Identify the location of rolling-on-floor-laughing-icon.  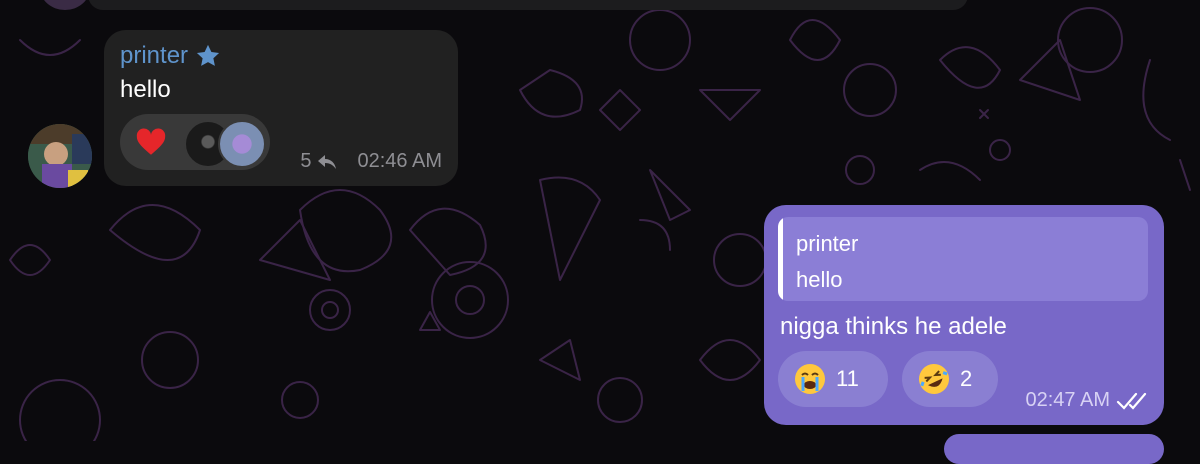
(934, 379).